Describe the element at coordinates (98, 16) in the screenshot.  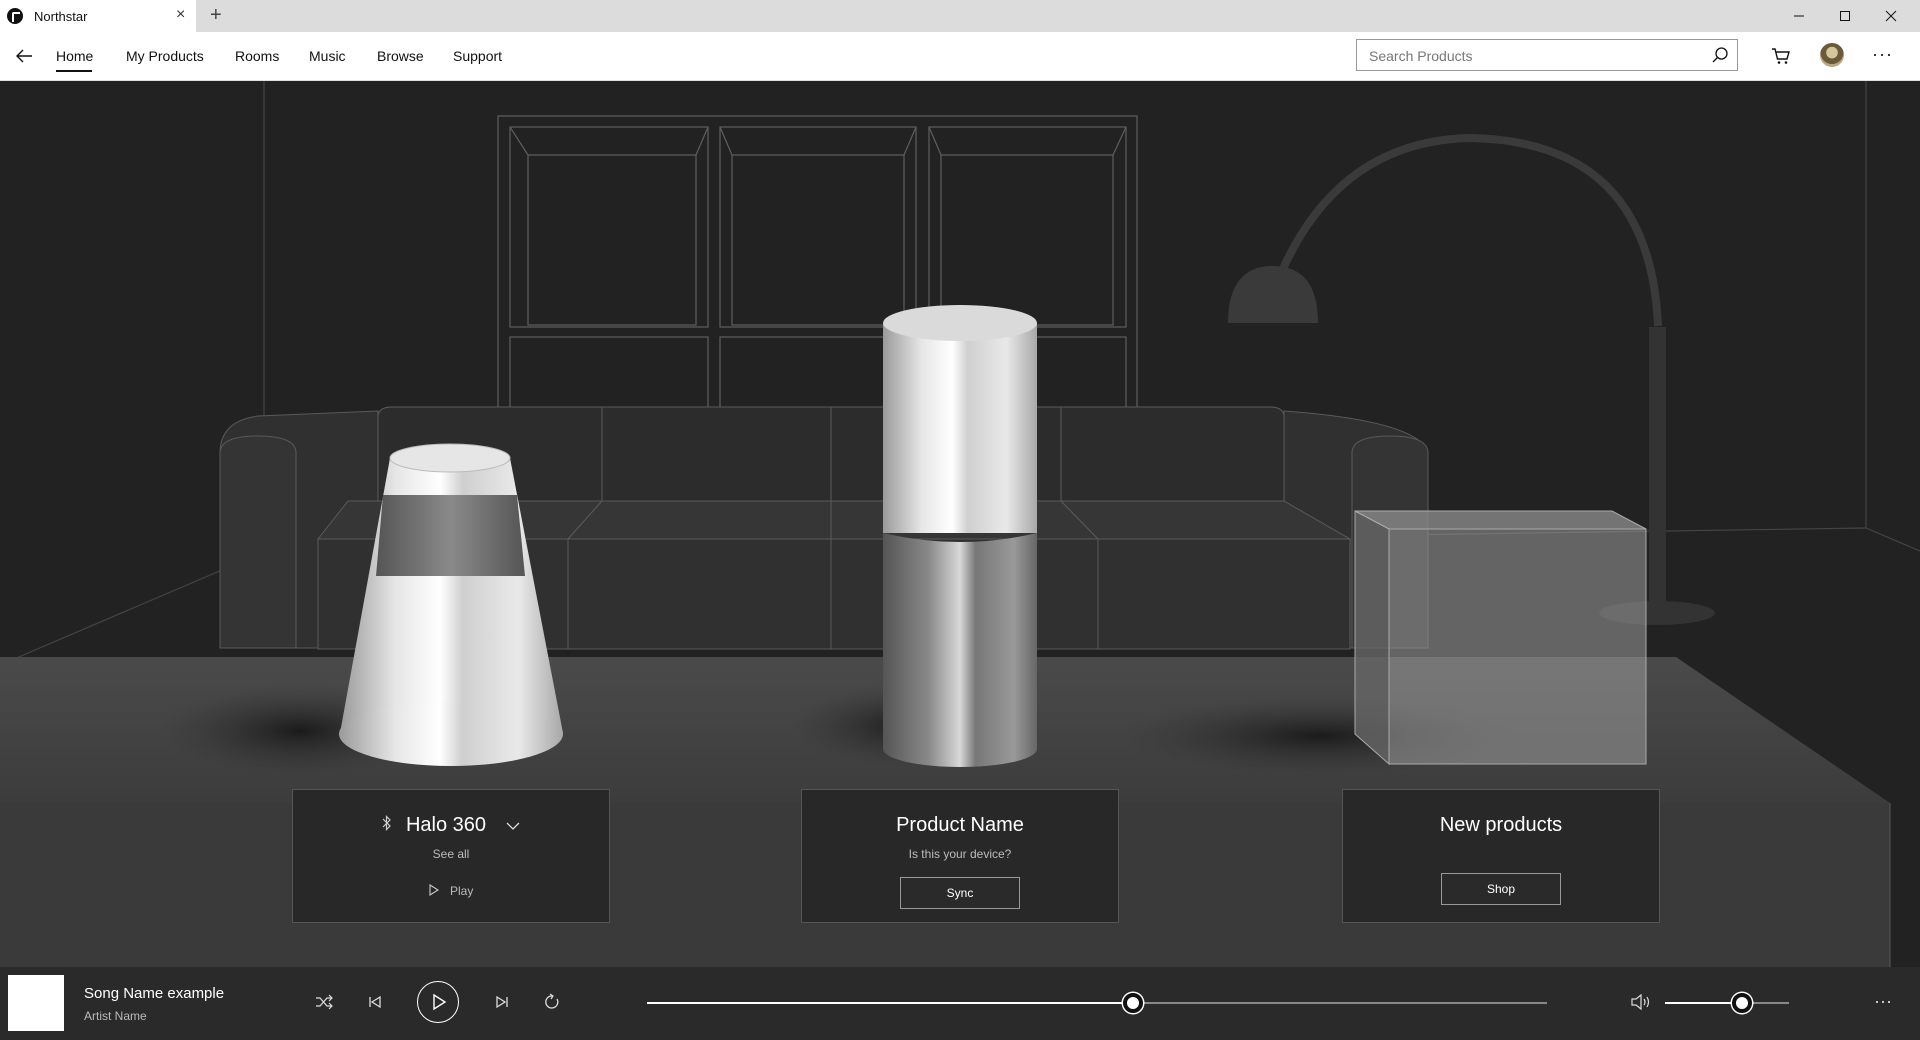
I see `browser-tab: Northstar ×` at that location.